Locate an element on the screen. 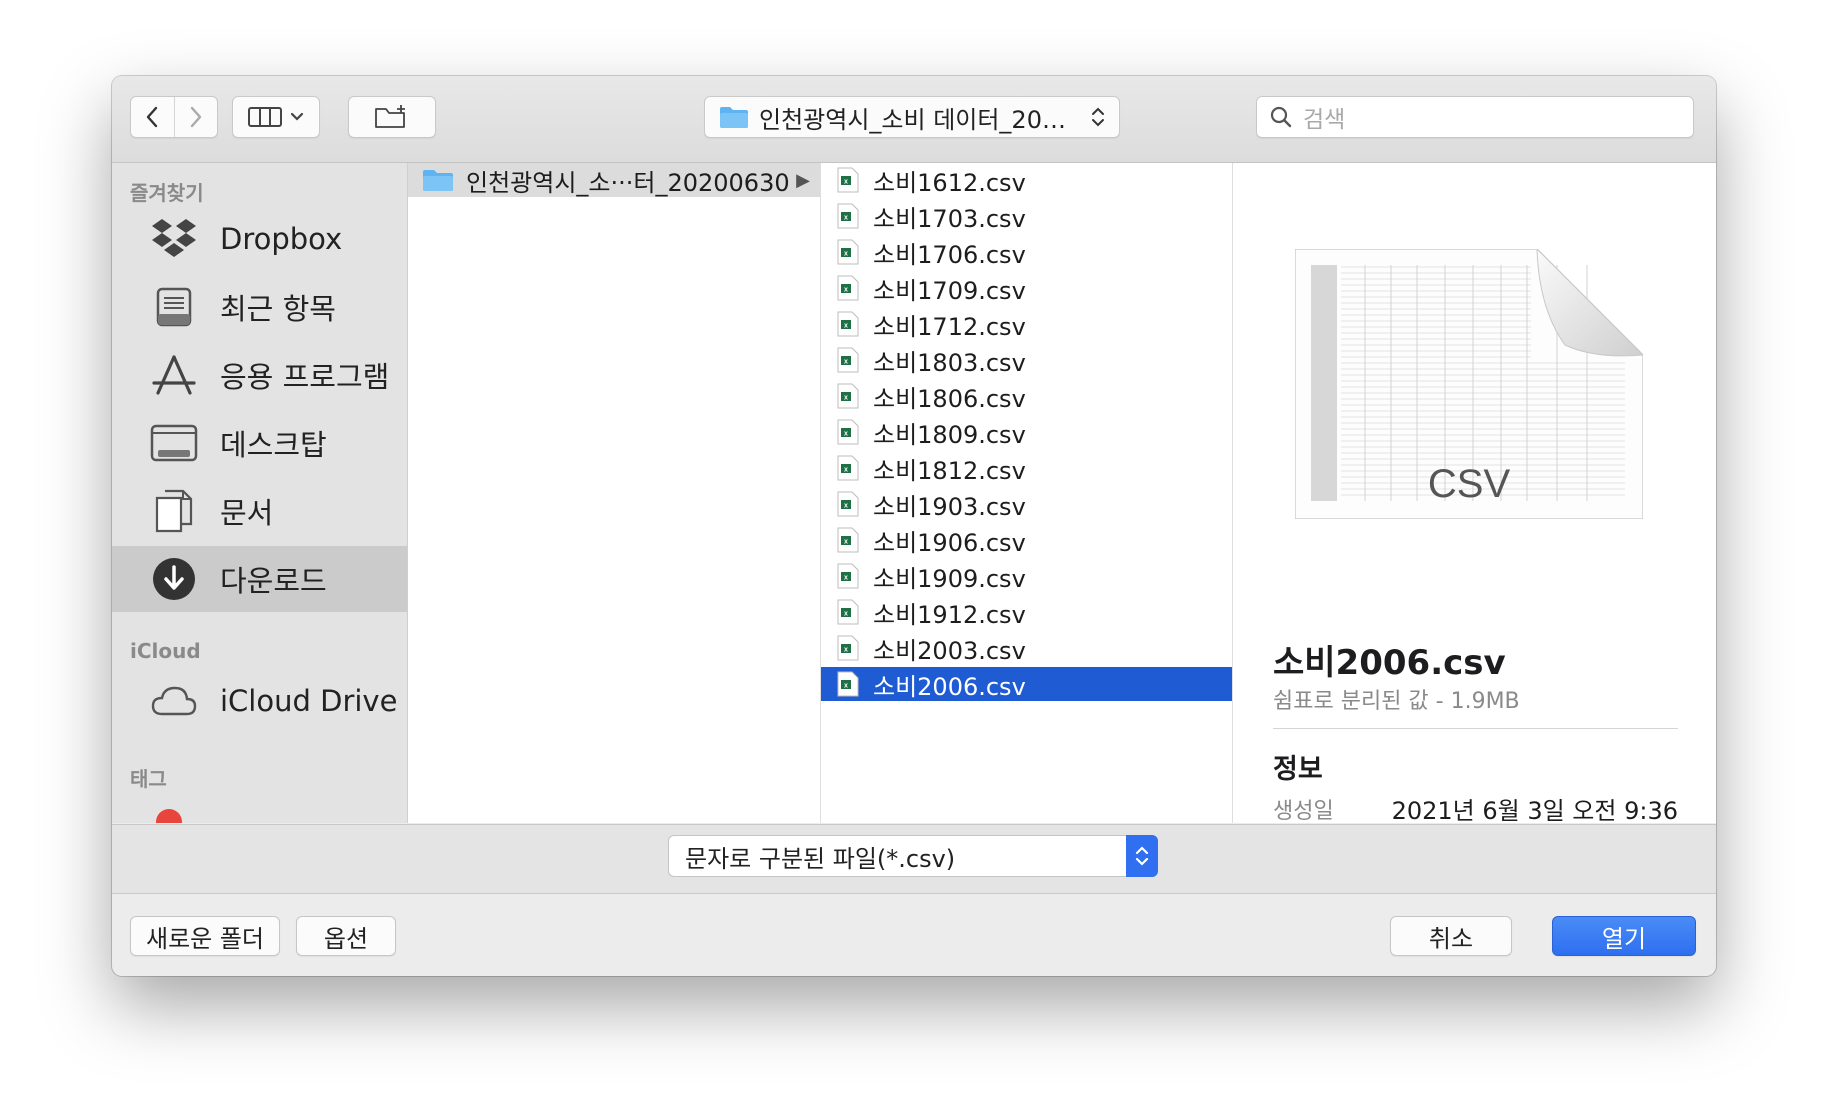 The image size is (1822, 1120). folder-row: 인천광역시_소···터_20200630 ▶ is located at coordinates (614, 180).